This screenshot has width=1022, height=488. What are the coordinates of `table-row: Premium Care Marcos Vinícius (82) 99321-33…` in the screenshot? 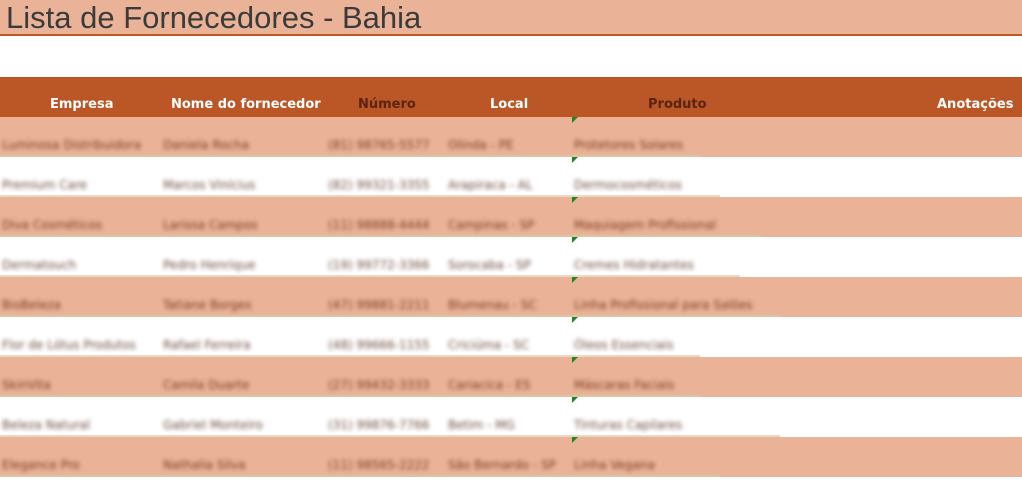 It's located at (511, 177).